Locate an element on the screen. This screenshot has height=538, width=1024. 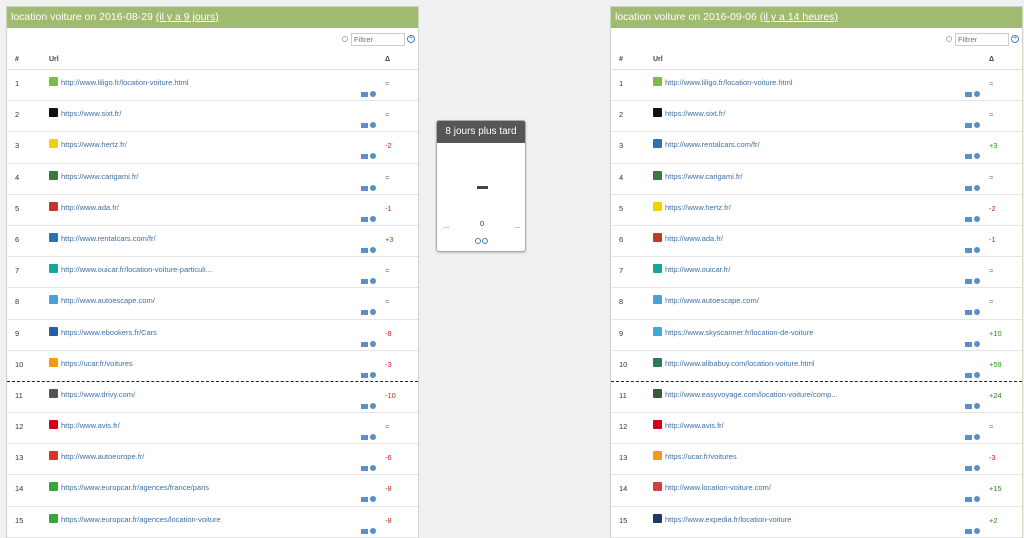
result-url-link: https://www.drivy.com/ is located at coordinates (98, 394).